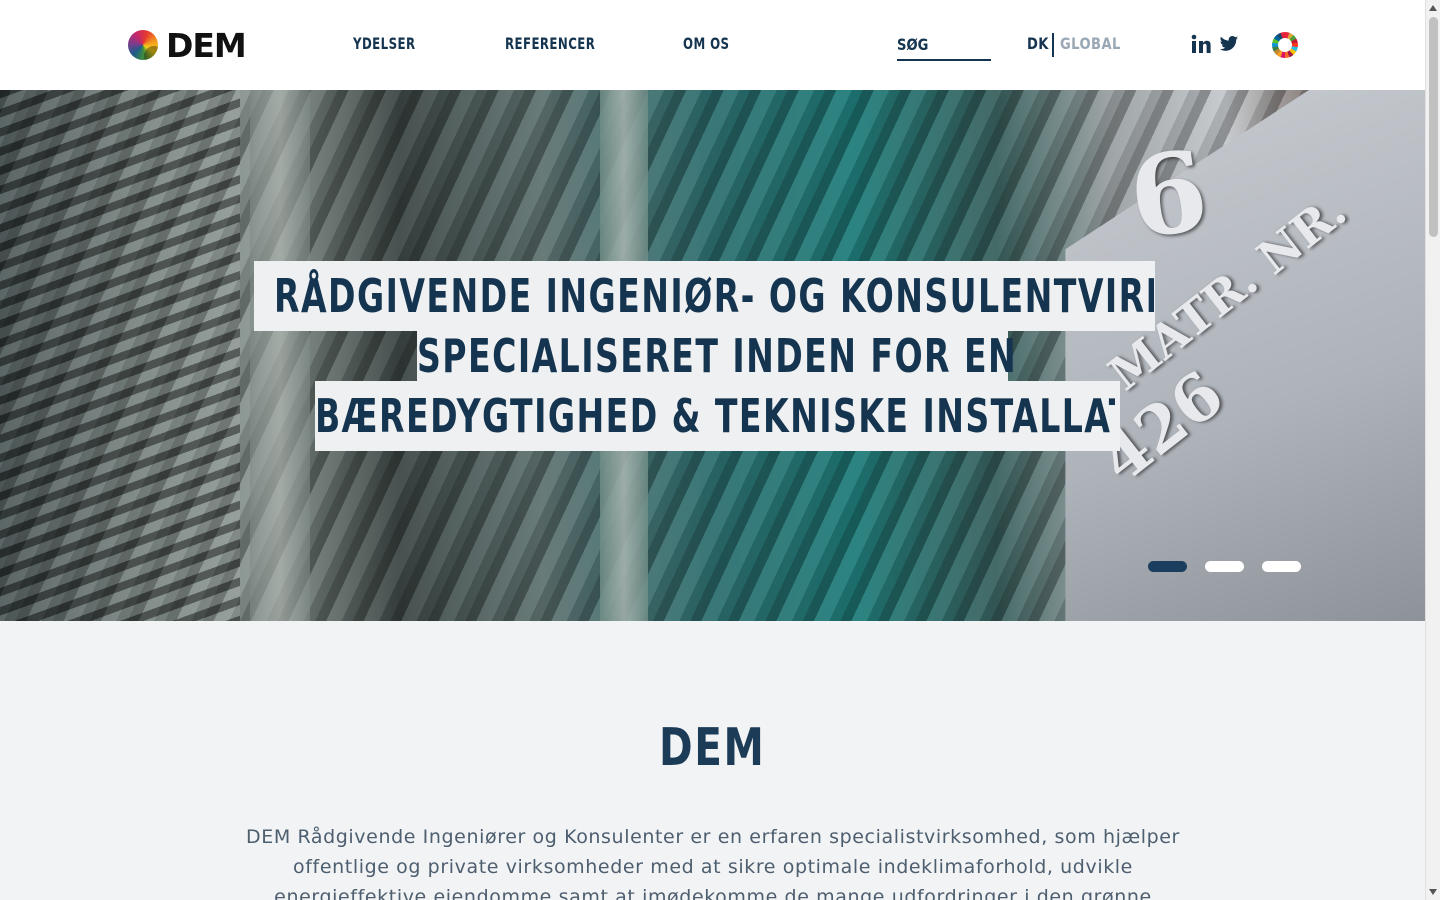 Image resolution: width=1440 pixels, height=900 pixels. What do you see at coordinates (1053, 45) in the screenshot?
I see `lang-divider` at bounding box center [1053, 45].